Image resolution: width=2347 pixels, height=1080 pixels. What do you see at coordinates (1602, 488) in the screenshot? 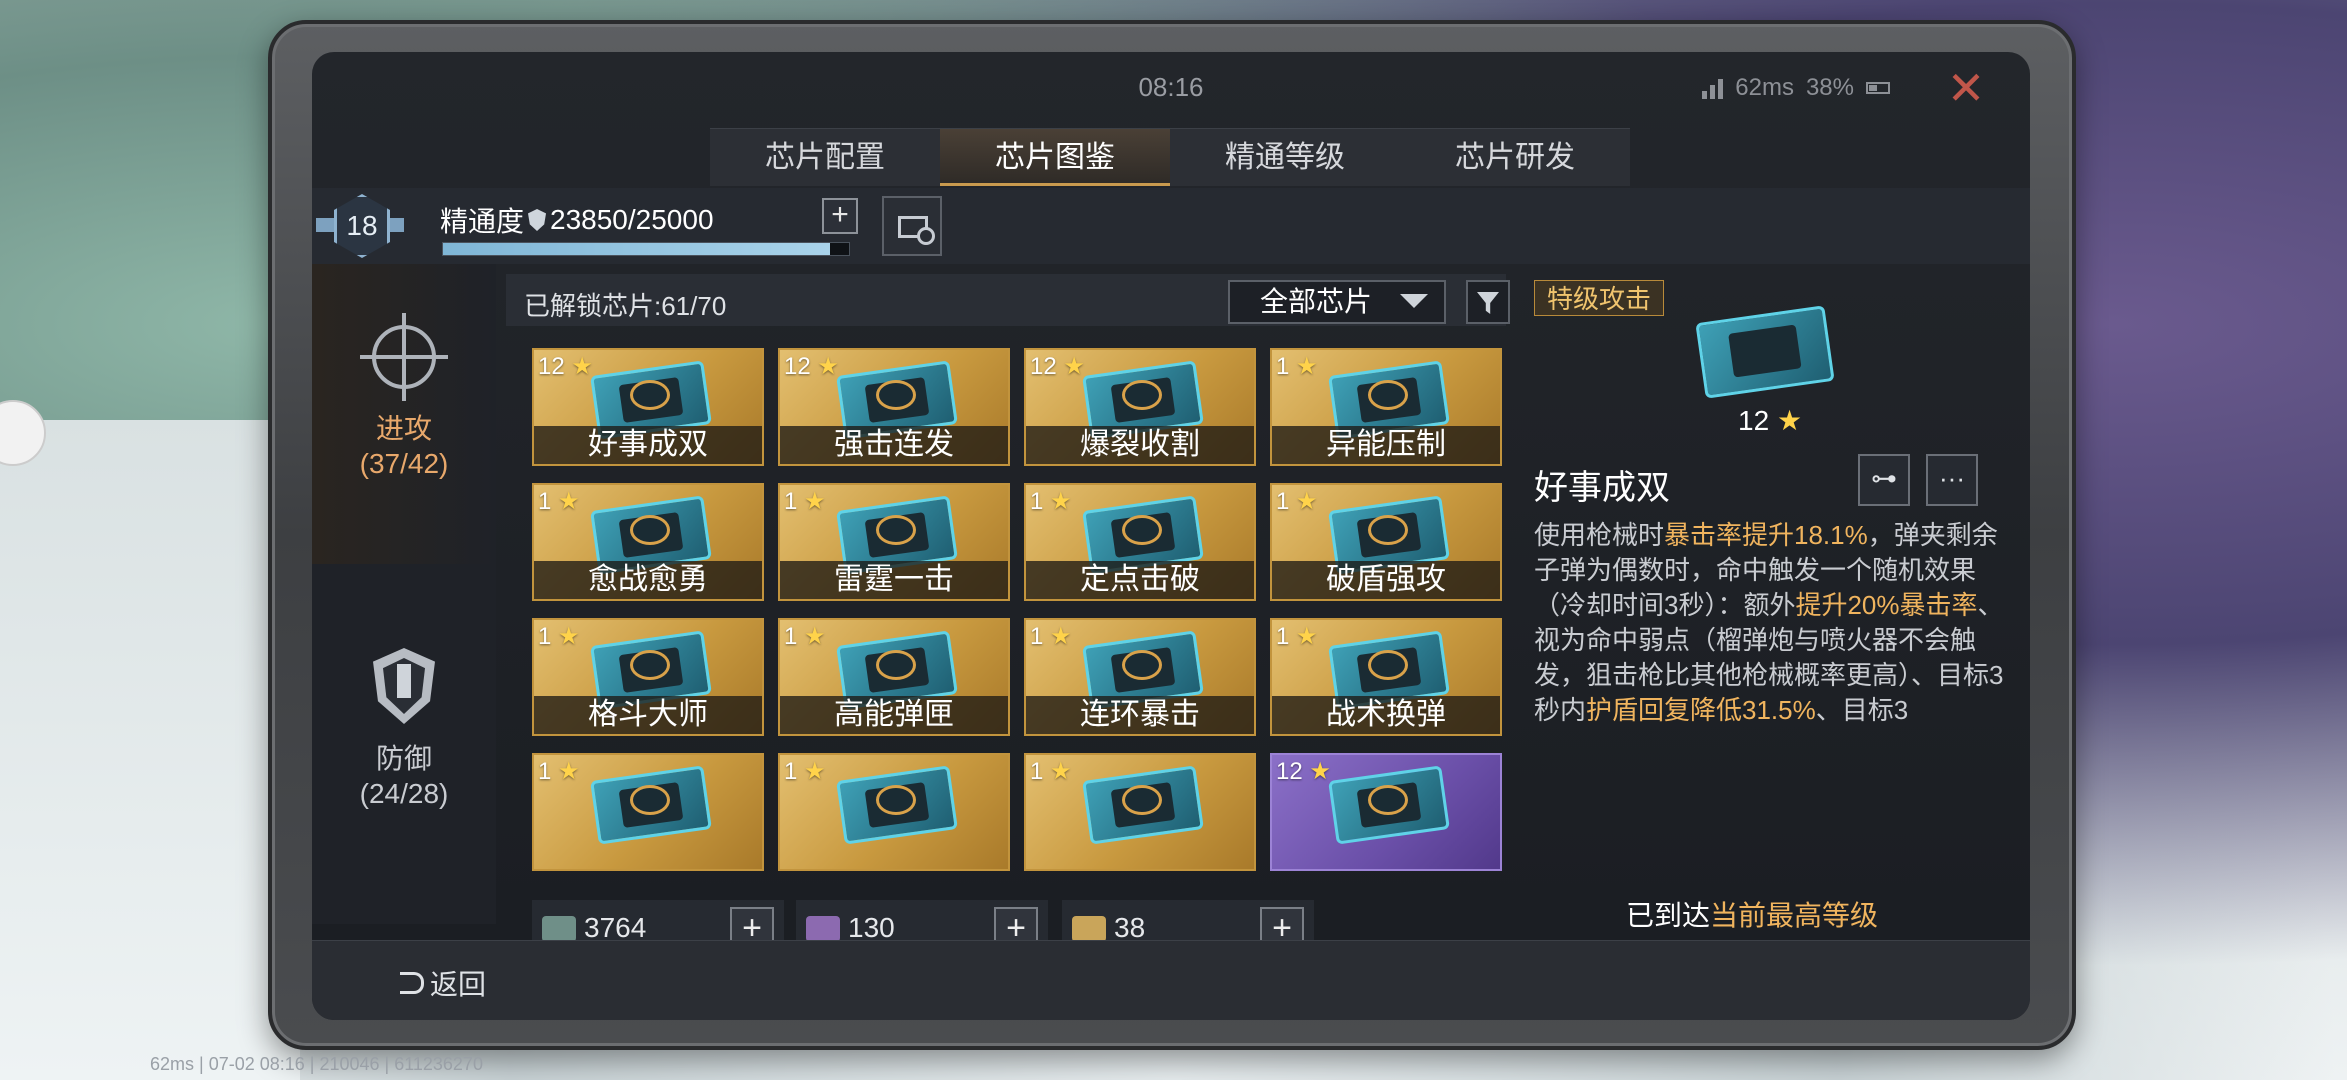
I see `chip-detail-name: 好事成双` at bounding box center [1602, 488].